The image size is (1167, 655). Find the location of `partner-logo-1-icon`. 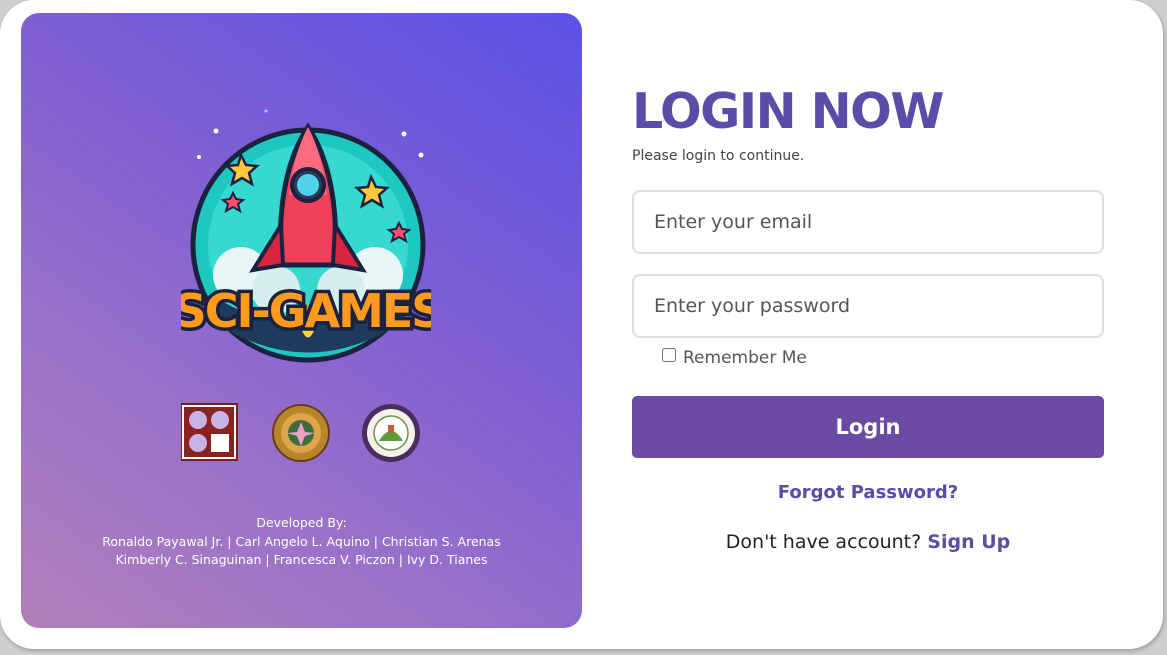

partner-logo-1-icon is located at coordinates (209, 432).